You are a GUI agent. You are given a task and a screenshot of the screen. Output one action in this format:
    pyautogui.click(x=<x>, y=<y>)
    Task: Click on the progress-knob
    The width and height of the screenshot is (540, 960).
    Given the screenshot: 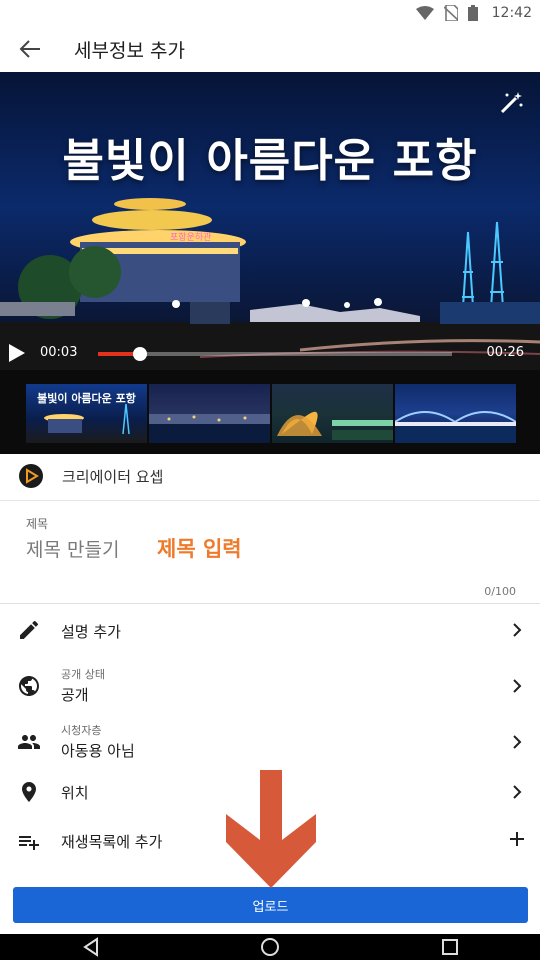 What is the action you would take?
    pyautogui.click(x=140, y=354)
    